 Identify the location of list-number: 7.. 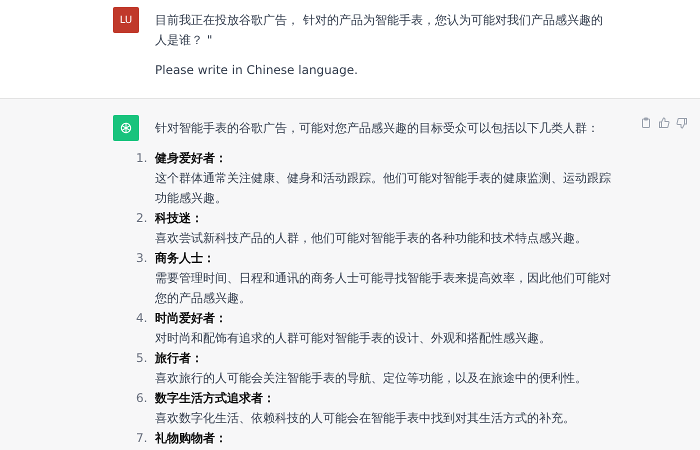
(141, 438).